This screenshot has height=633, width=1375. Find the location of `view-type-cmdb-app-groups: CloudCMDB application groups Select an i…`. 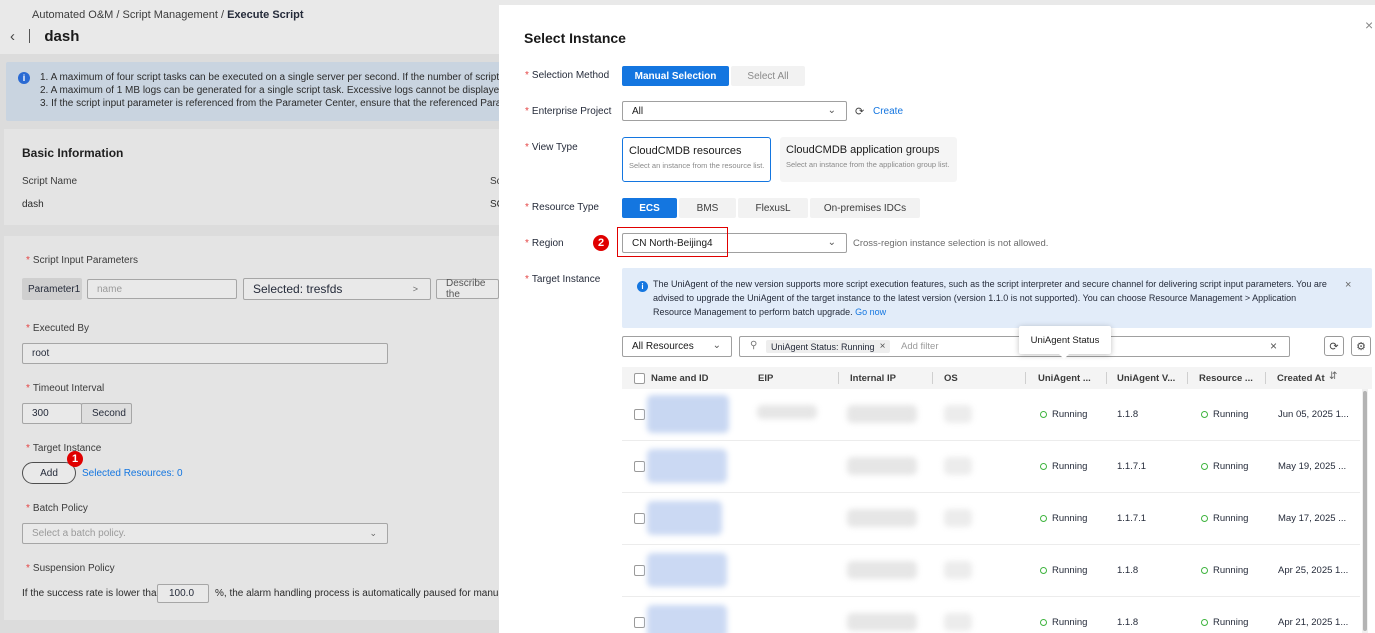

view-type-cmdb-app-groups: CloudCMDB application groups Select an i… is located at coordinates (868, 159).